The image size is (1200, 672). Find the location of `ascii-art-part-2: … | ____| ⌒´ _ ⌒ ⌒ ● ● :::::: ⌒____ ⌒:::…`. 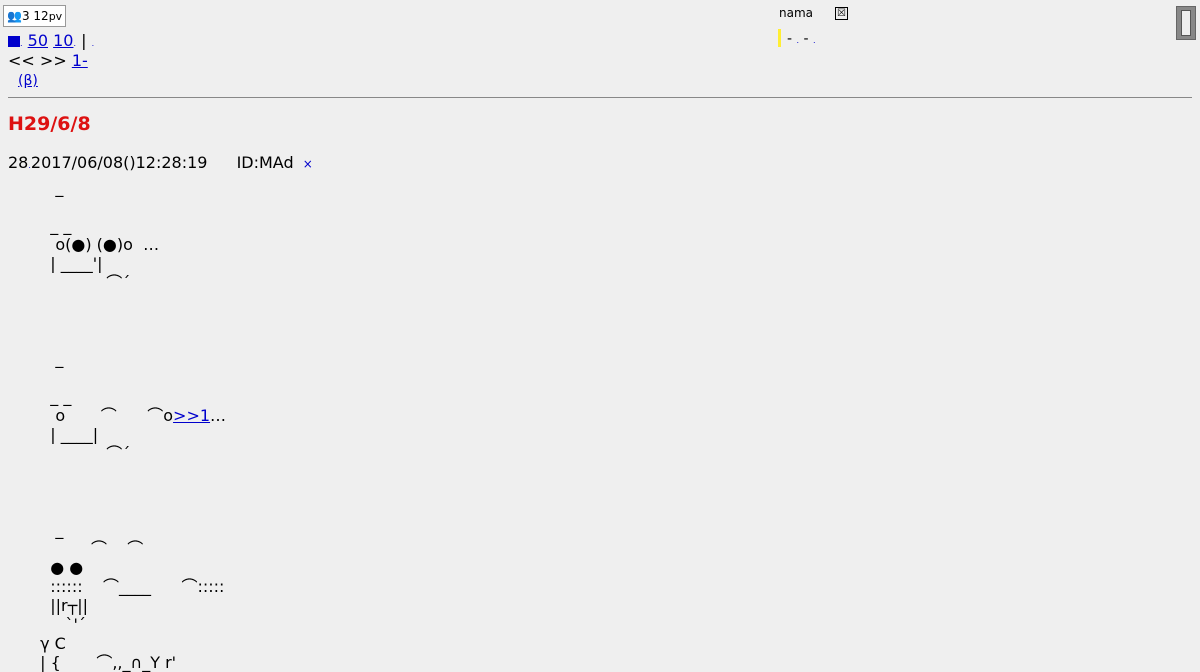

ascii-art-part-2: … | ____| ⌒´ _ ⌒ ⌒ ● ● :::::: ⌒____ ⌒:::… is located at coordinates (133, 539).